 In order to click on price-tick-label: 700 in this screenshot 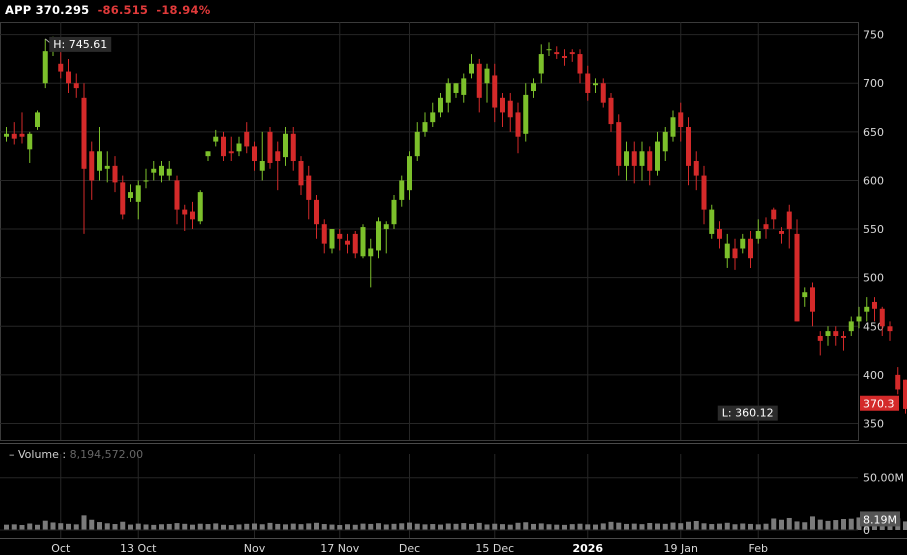, I will do `click(873, 83)`.